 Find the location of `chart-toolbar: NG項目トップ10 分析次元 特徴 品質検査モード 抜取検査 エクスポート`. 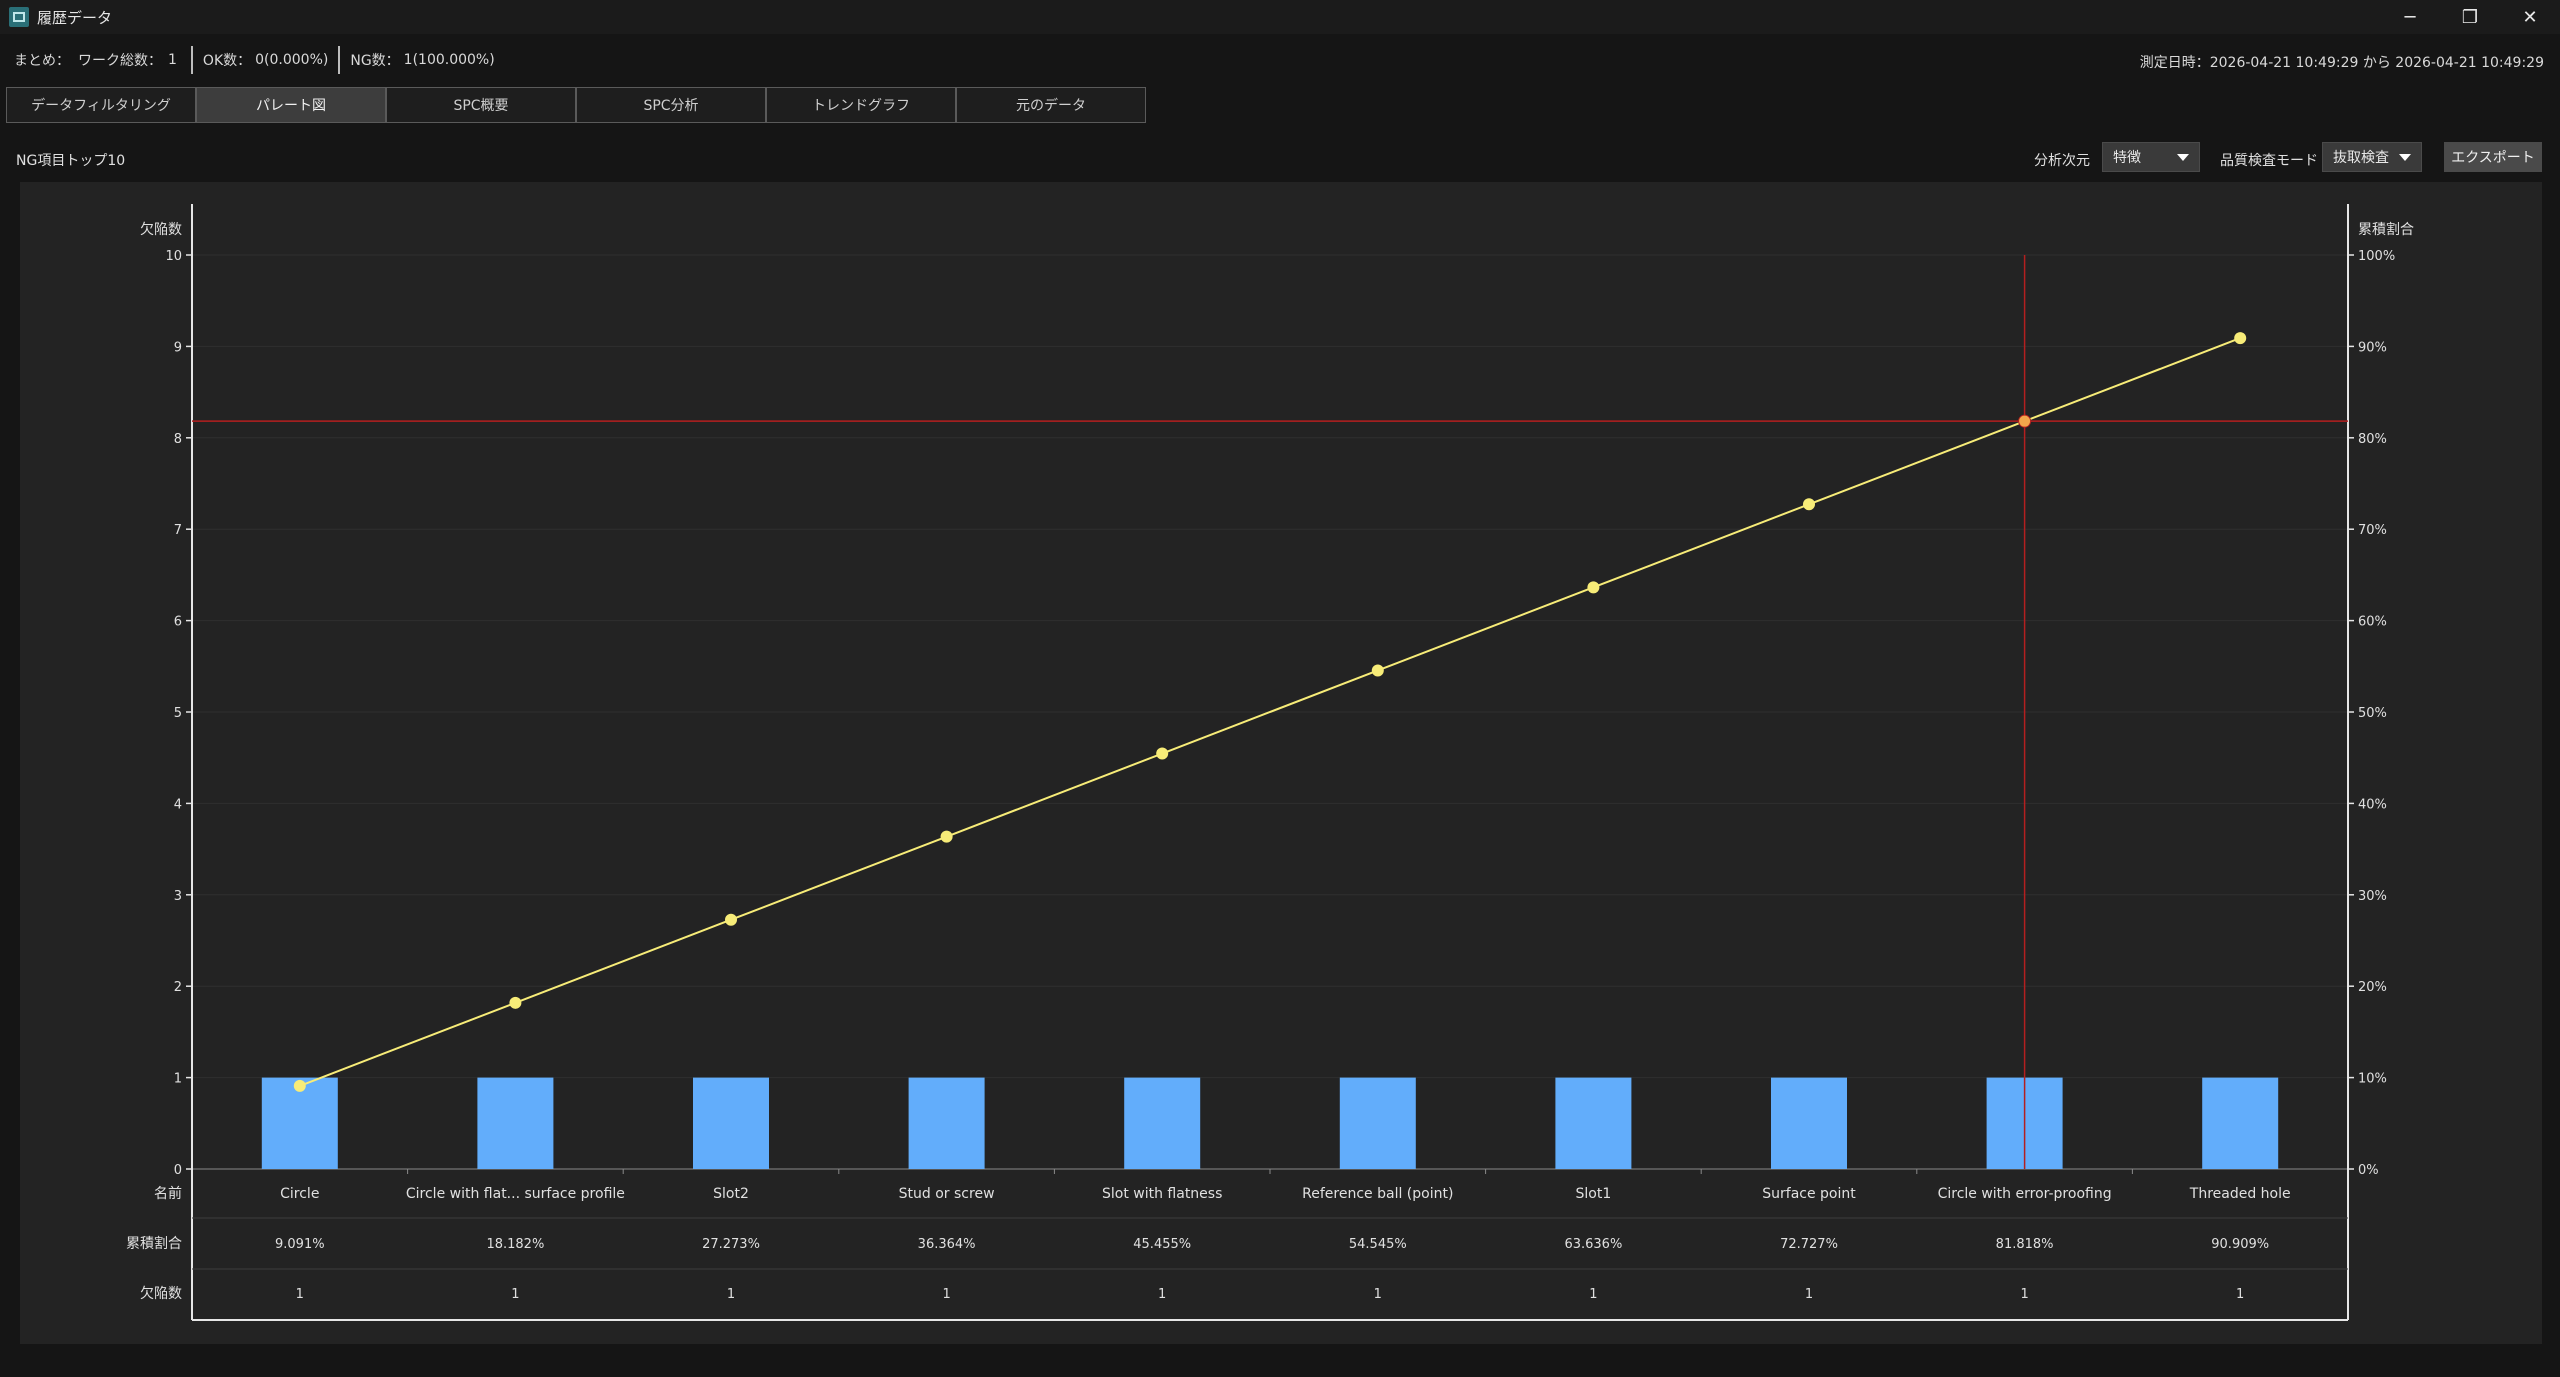

chart-toolbar: NG項目トップ10 分析次元 特徴 品質検査モード 抜取検査 エクスポート is located at coordinates (1280, 158).